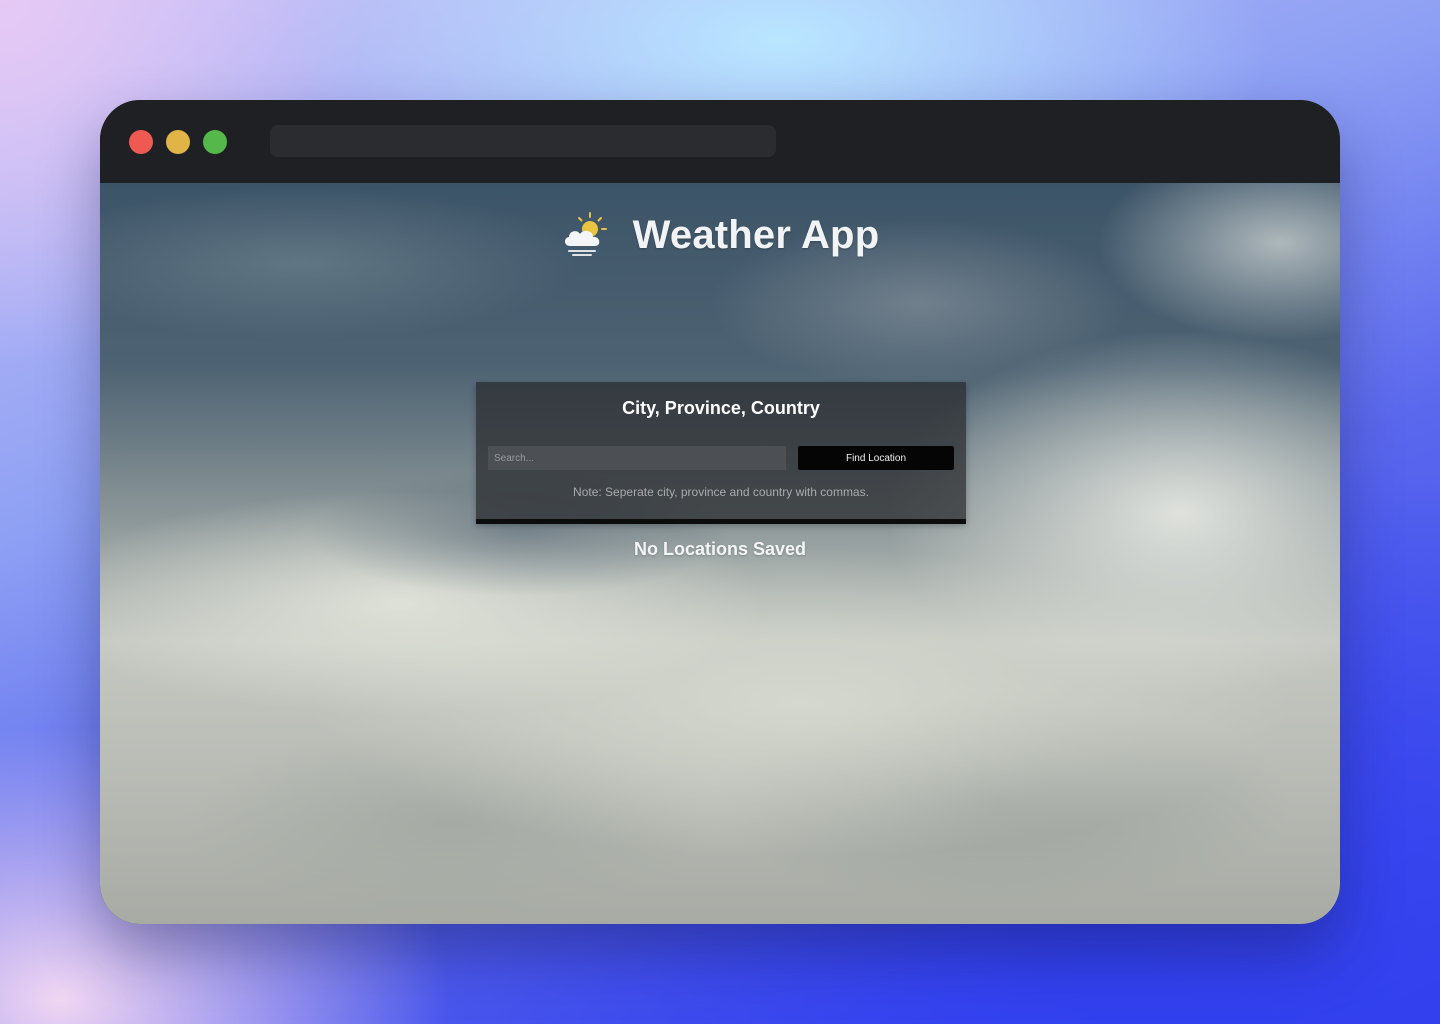  Describe the element at coordinates (720, 549) in the screenshot. I see `saved-locations-empty-message: No Locations Saved` at that location.